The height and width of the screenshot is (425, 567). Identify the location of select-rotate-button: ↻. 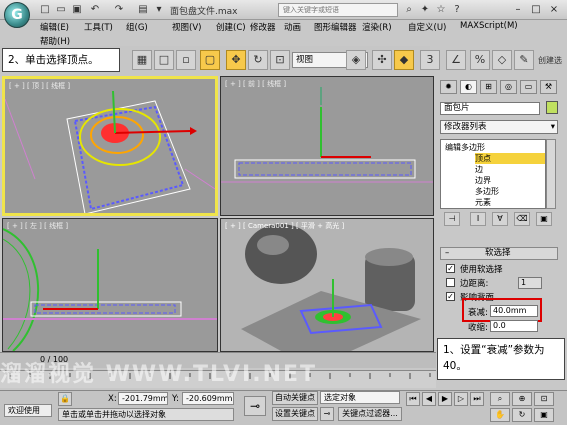
(258, 60).